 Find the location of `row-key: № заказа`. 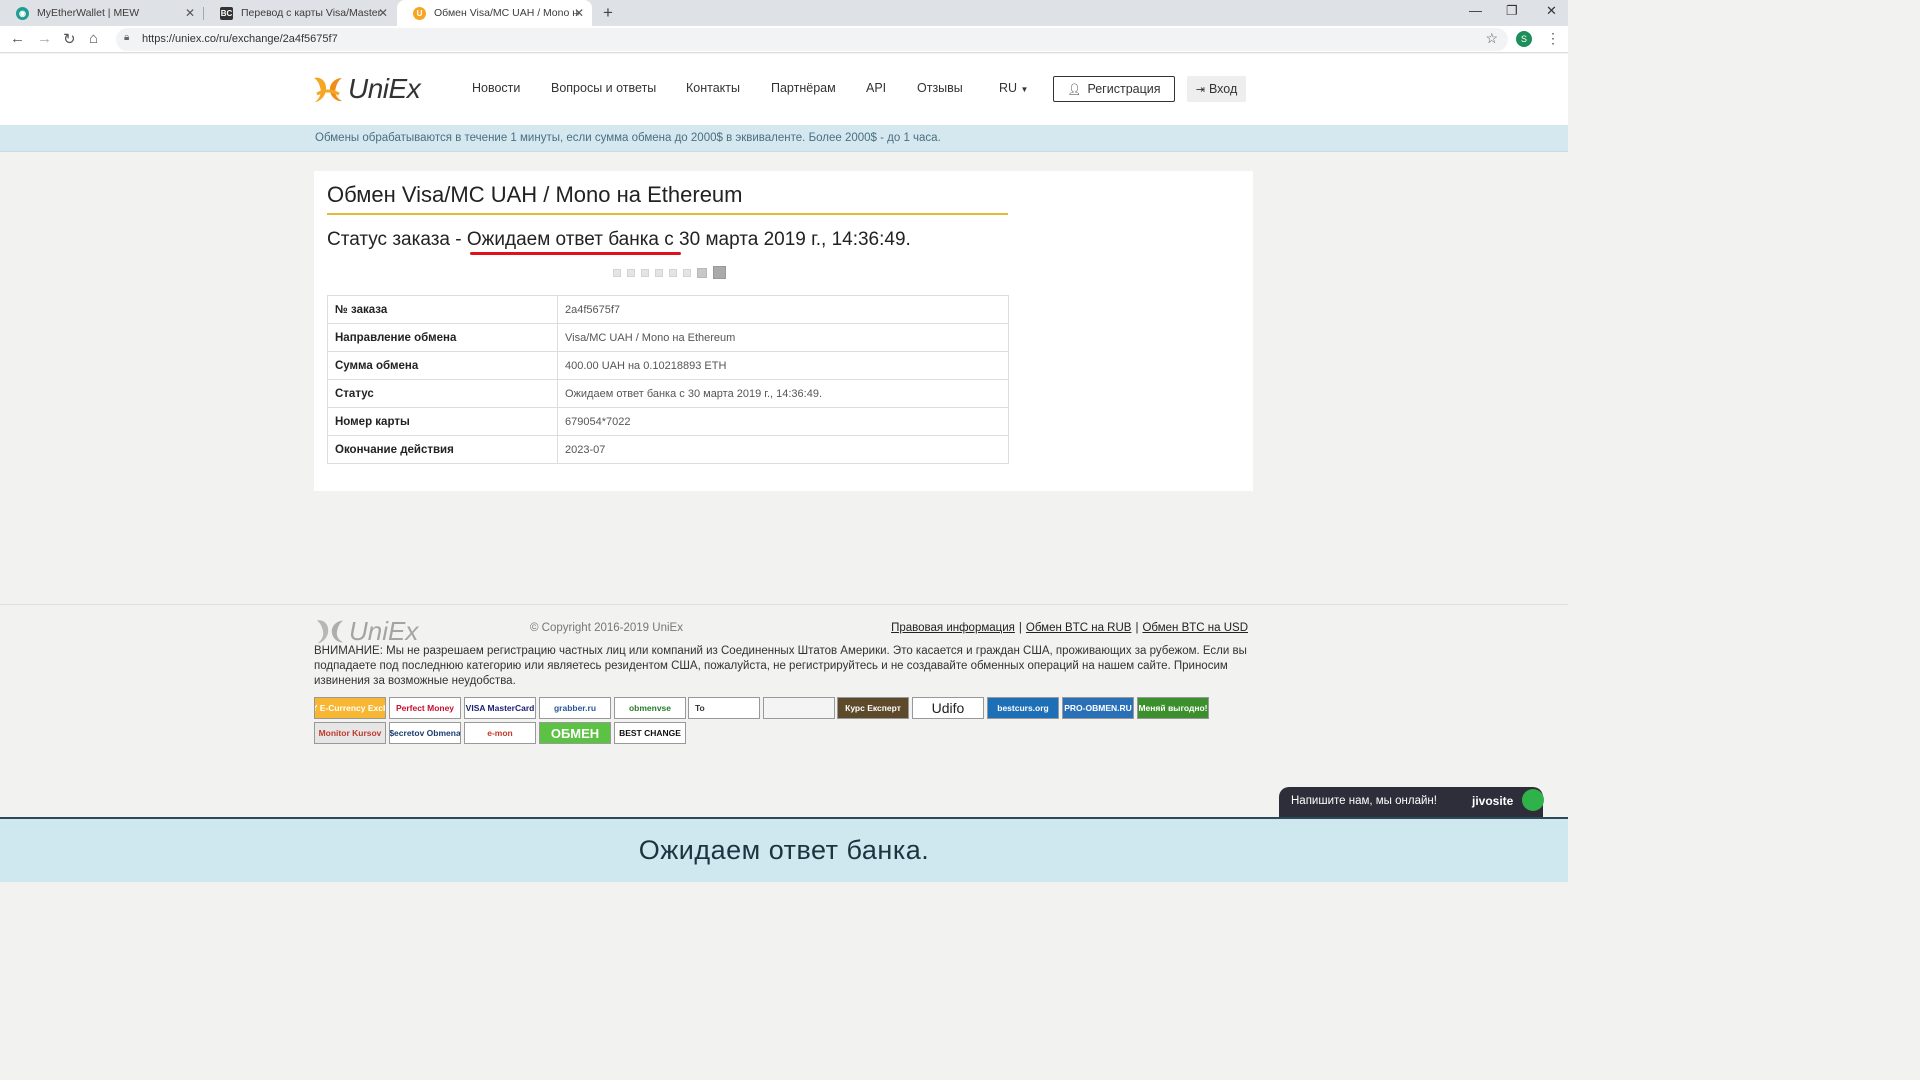

row-key: № заказа is located at coordinates (442, 309).